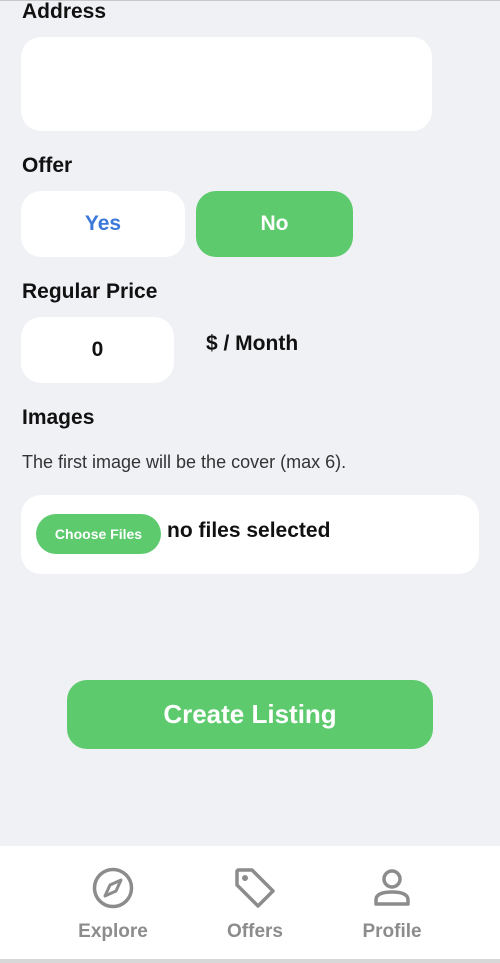 The width and height of the screenshot is (500, 963). What do you see at coordinates (113, 931) in the screenshot?
I see `nav-explore-label: Explore` at bounding box center [113, 931].